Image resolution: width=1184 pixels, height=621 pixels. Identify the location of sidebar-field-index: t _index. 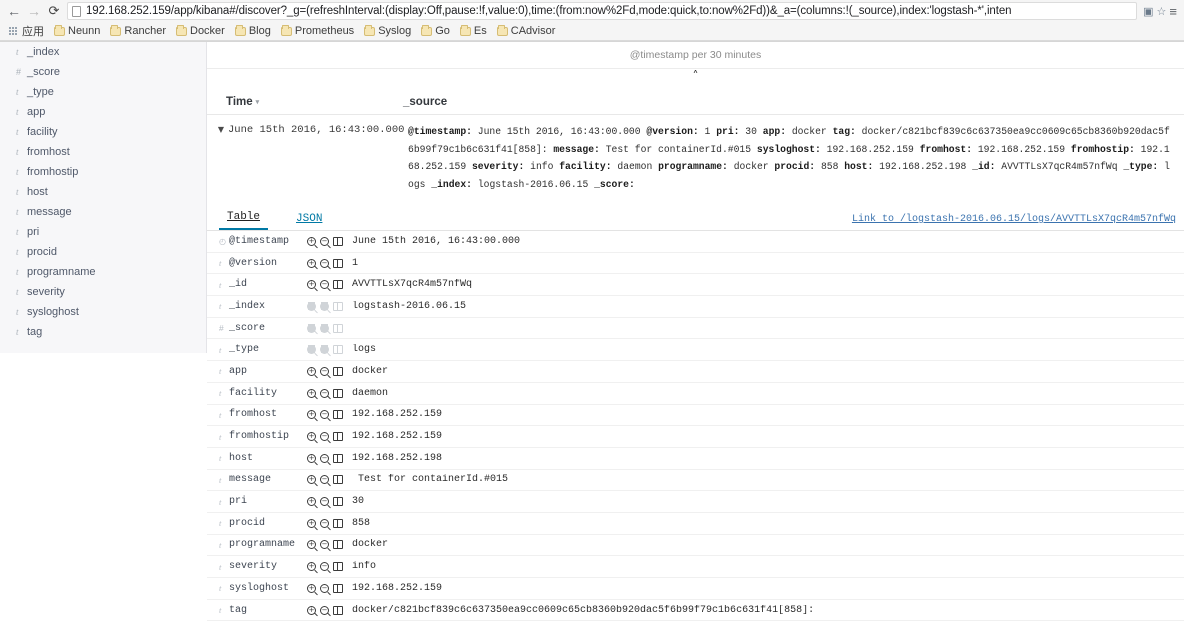
(103, 52).